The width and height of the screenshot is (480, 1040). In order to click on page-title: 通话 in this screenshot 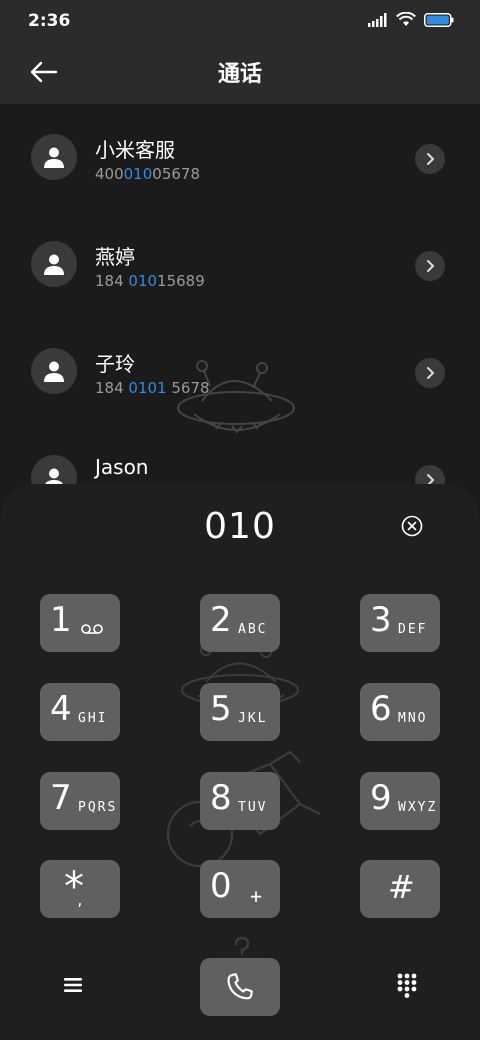, I will do `click(239, 74)`.